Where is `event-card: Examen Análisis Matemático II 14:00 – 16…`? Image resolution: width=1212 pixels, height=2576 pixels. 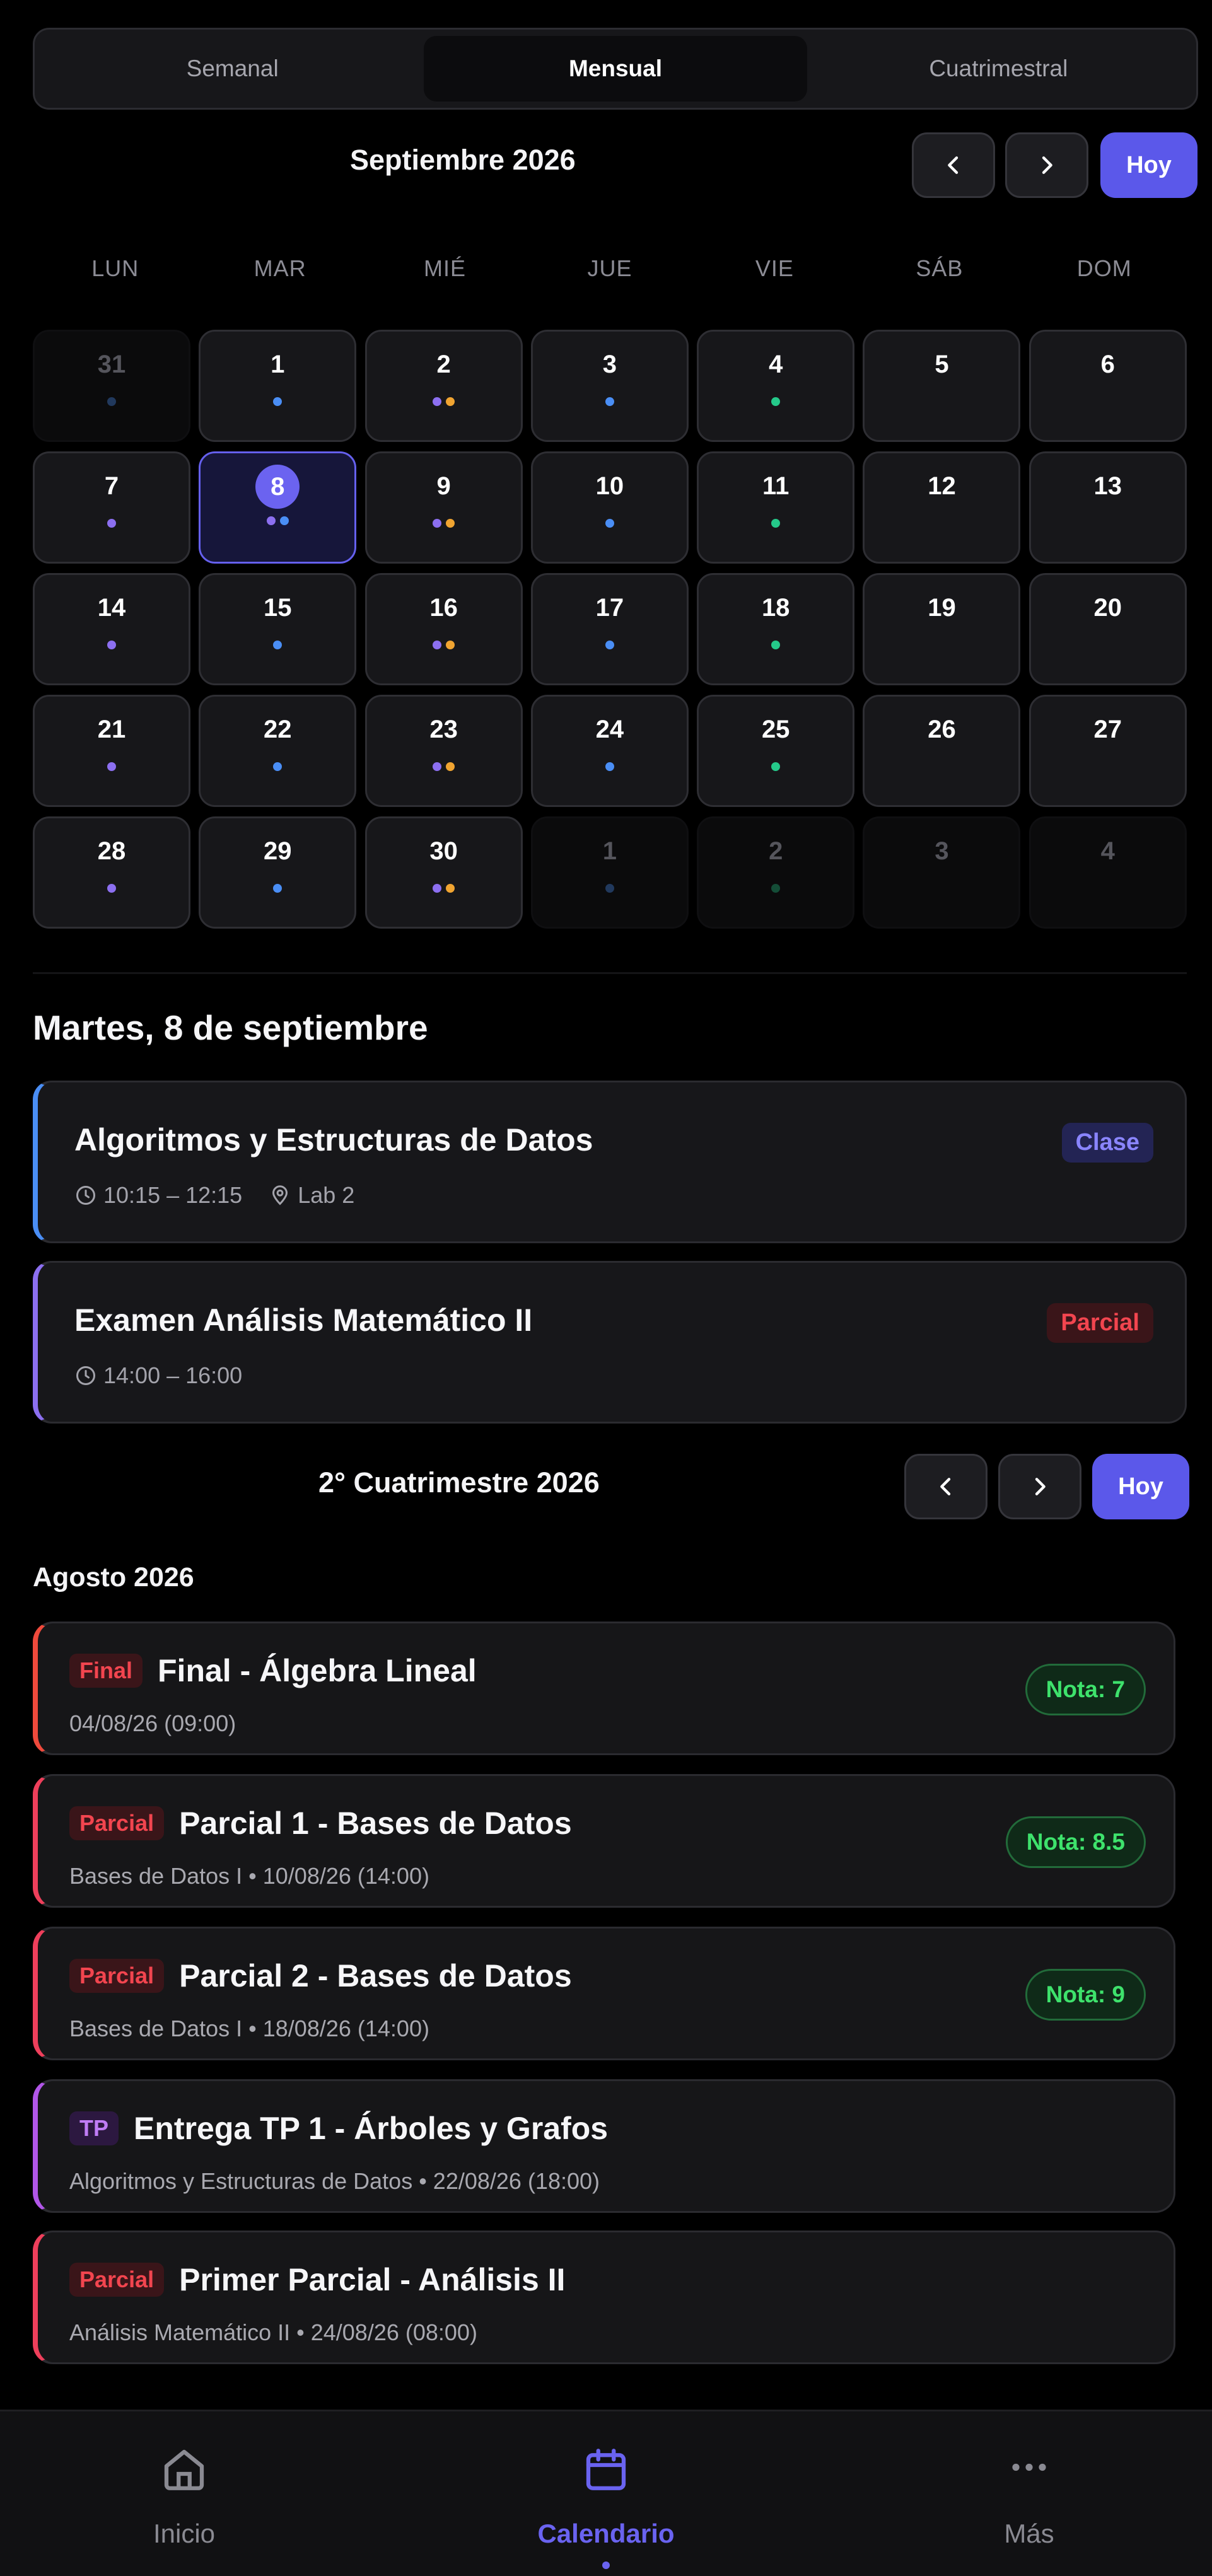
event-card: Examen Análisis Matemático II 14:00 – 16… is located at coordinates (610, 1342).